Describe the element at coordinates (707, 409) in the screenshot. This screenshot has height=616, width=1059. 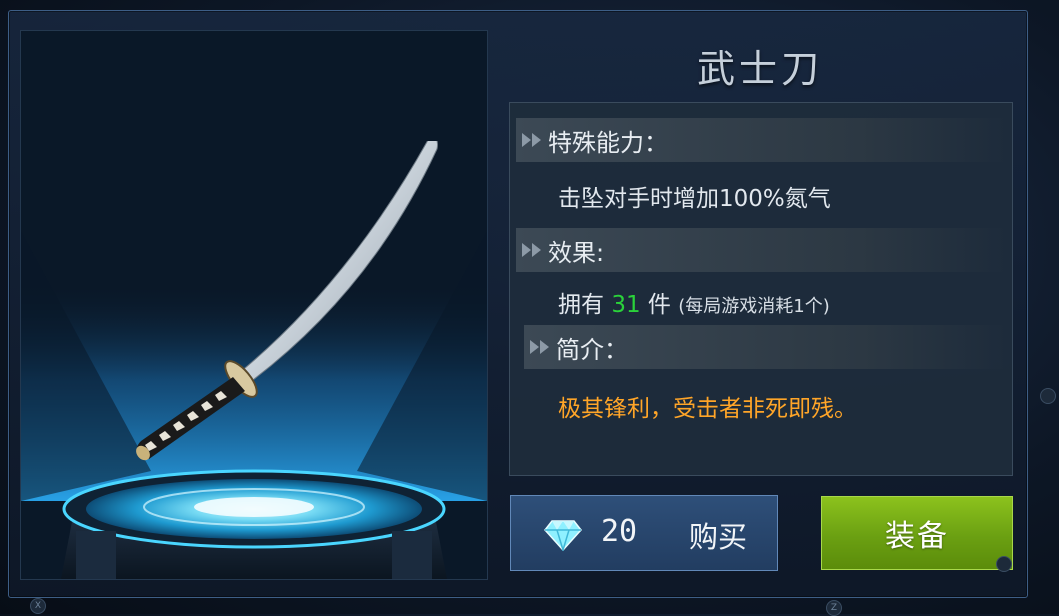
I see `intro-text: 极其锋利，受击者非死即残。` at that location.